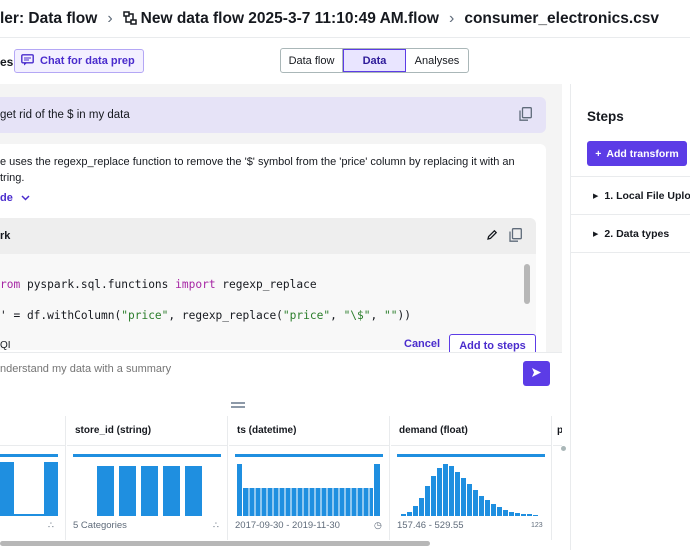 This screenshot has width=690, height=550. I want to click on grid-column-store-id: store_id (string) 5 Categories ∴, so click(147, 478).